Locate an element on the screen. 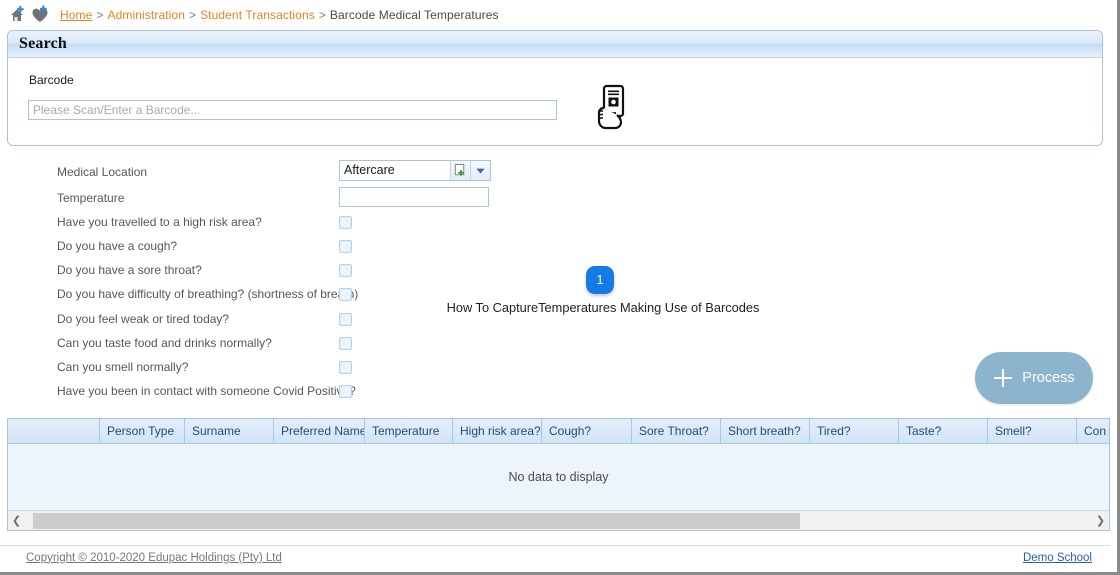 Image resolution: width=1120 pixels, height=575 pixels. medical-location-control: Aftercare is located at coordinates (415, 170).